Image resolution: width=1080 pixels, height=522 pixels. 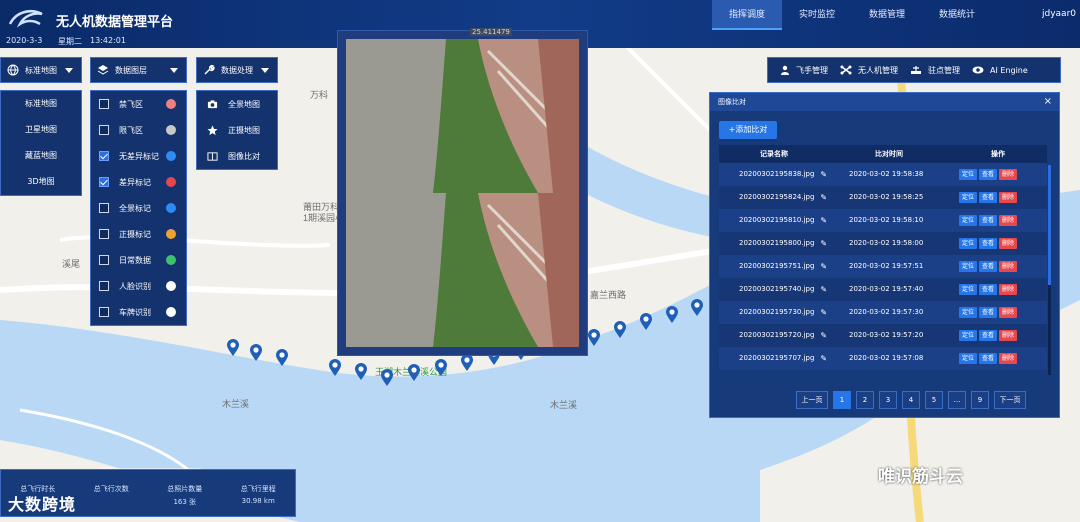 I want to click on layer-item: 车牌识别, so click(x=138, y=312).